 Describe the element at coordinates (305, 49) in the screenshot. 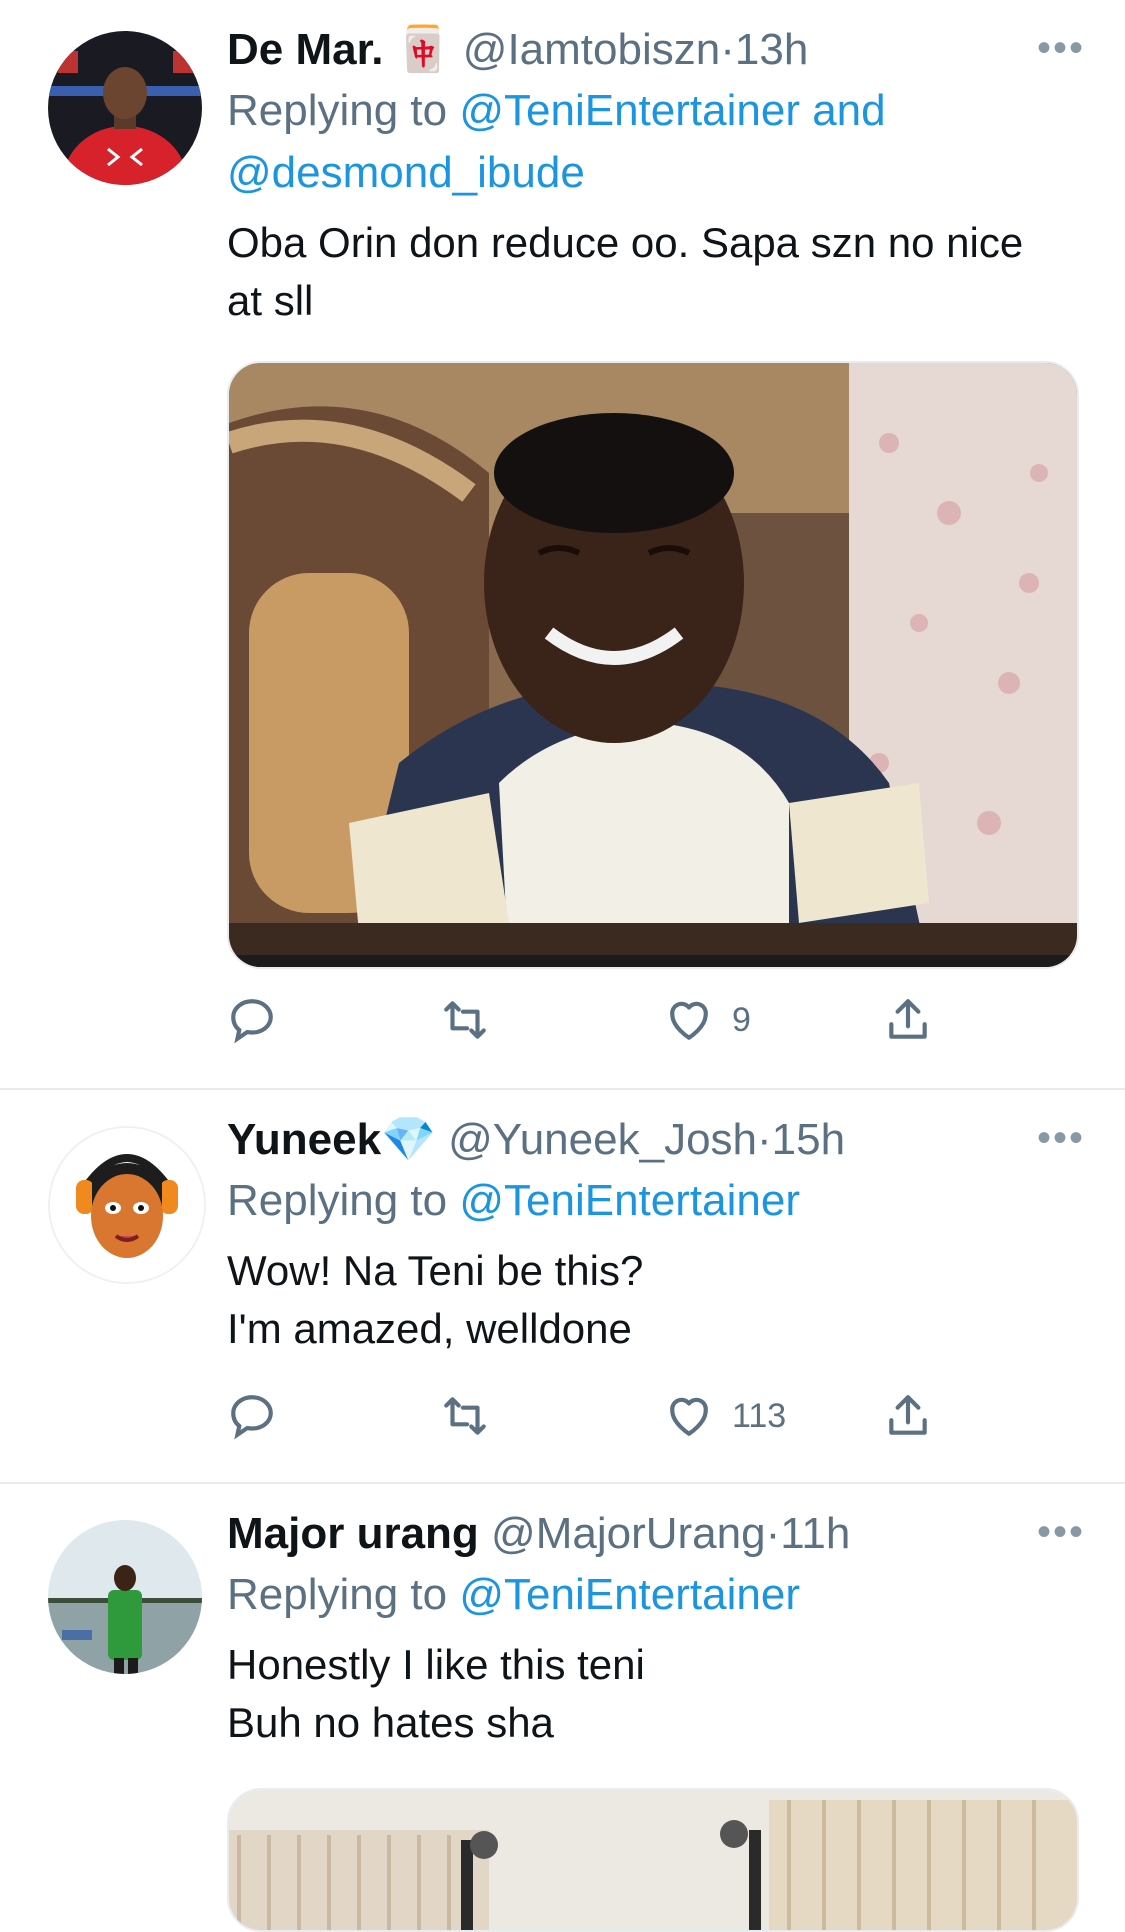

I see `user-name: De Mar.` at that location.